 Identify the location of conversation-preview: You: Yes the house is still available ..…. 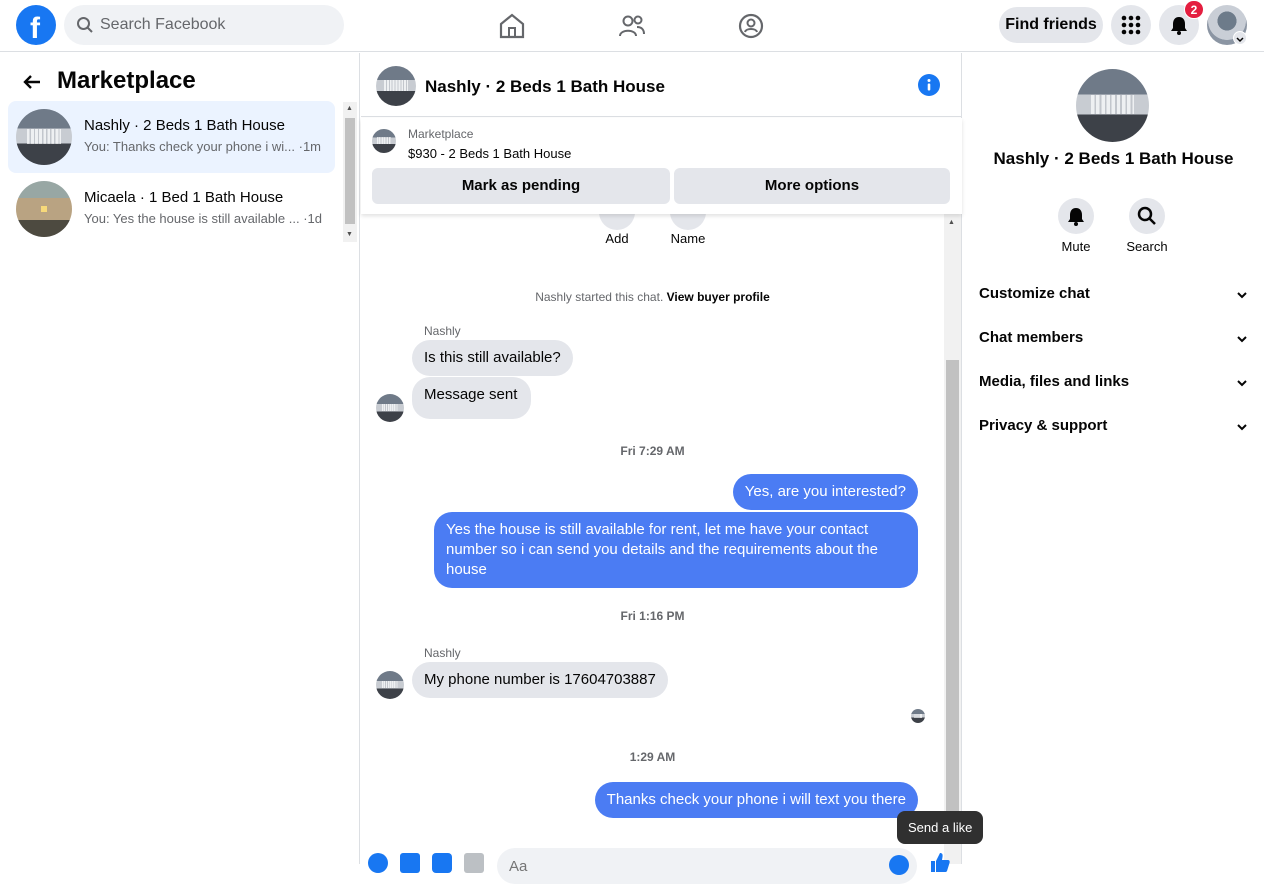
(203, 218).